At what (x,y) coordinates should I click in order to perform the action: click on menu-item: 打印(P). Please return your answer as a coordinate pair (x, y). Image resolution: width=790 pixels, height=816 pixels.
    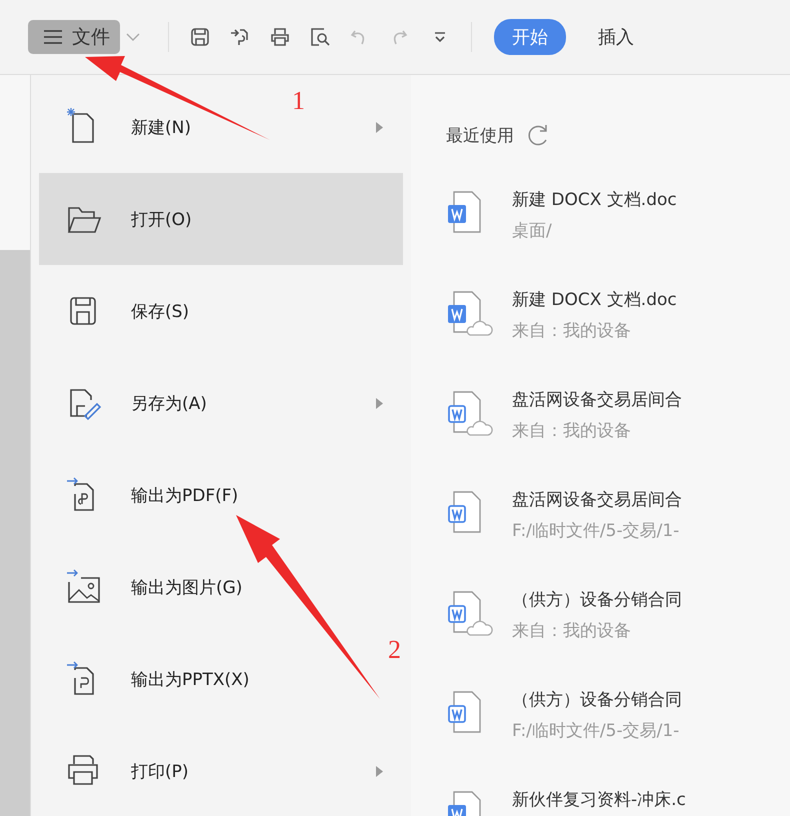
    Looking at the image, I should click on (160, 771).